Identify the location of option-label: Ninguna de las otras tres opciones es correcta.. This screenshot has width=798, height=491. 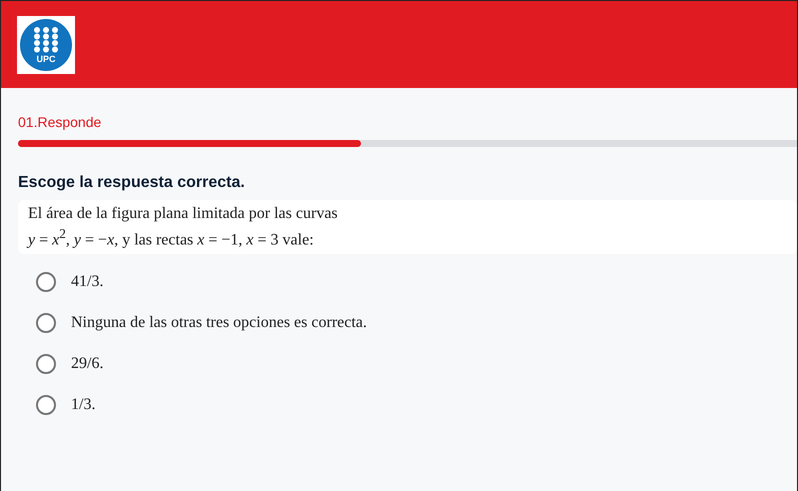
(219, 323).